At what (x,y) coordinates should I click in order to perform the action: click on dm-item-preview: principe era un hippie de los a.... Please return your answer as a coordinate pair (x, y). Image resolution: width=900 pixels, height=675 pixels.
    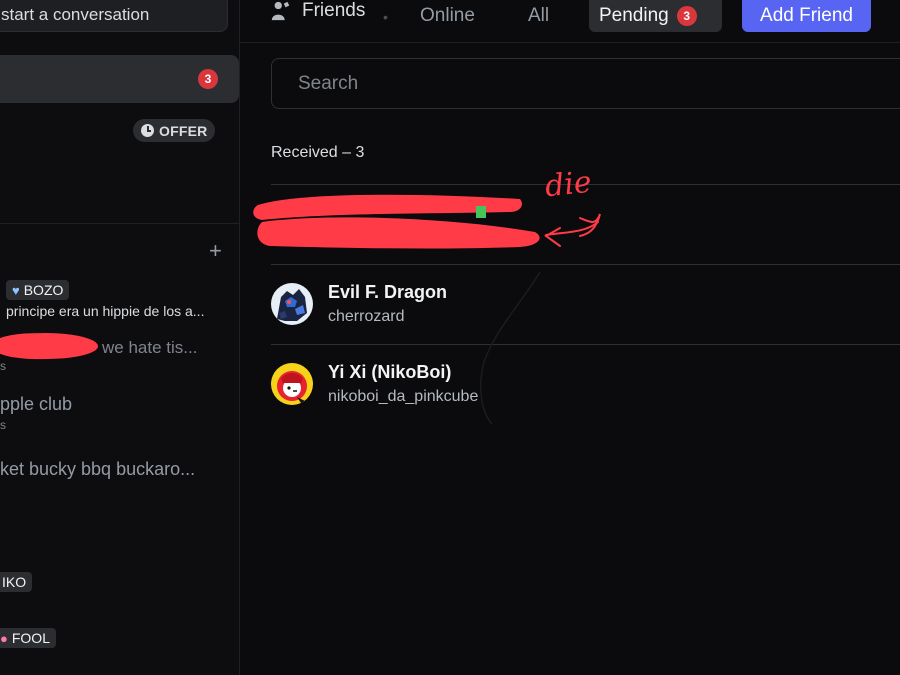
    Looking at the image, I should click on (121, 311).